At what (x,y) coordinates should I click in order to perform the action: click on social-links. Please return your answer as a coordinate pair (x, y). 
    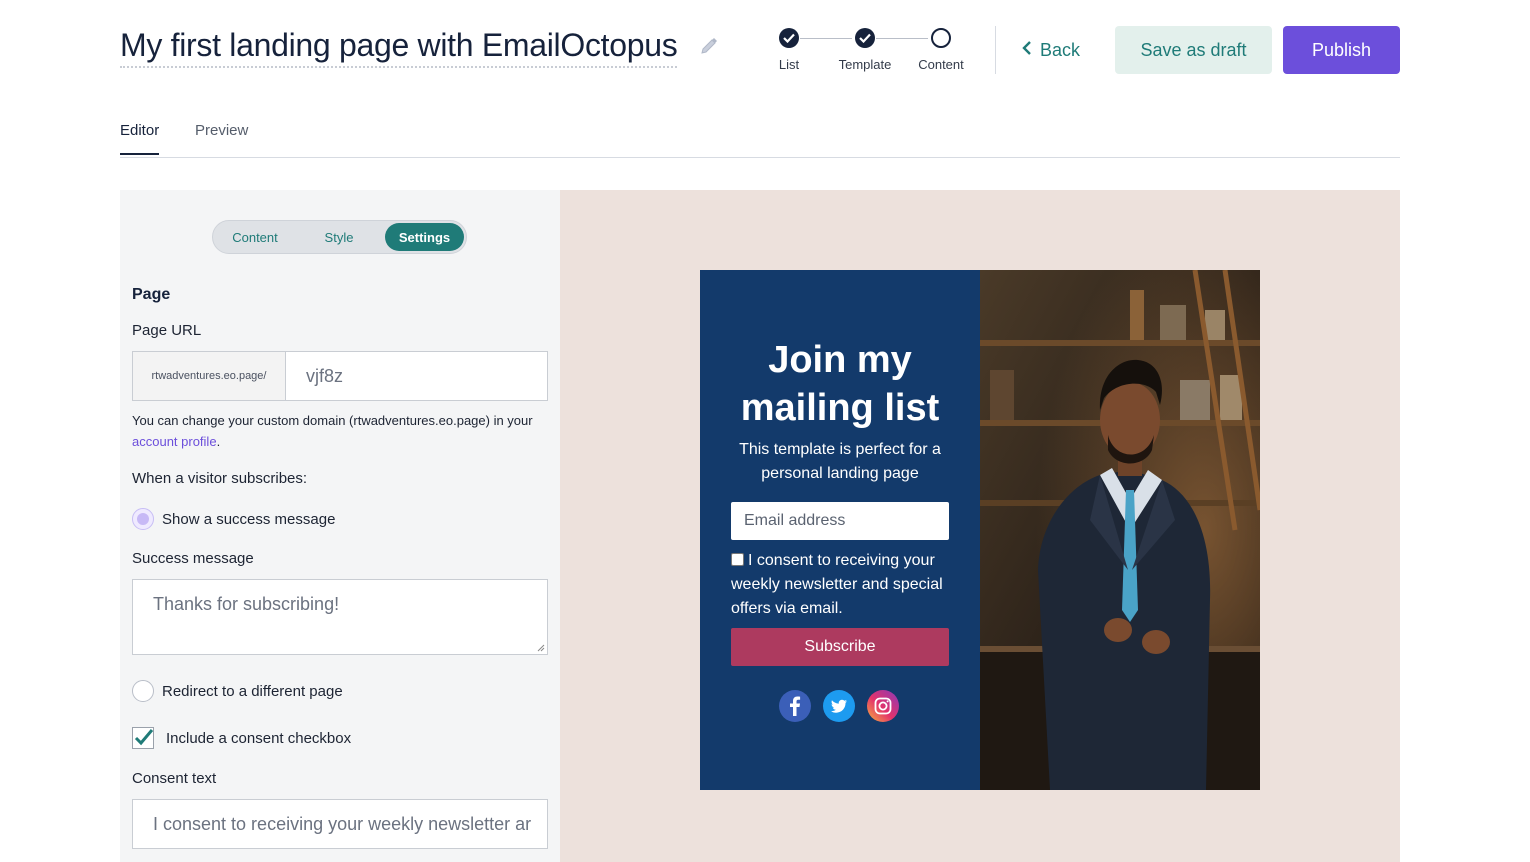
    Looking at the image, I should click on (839, 706).